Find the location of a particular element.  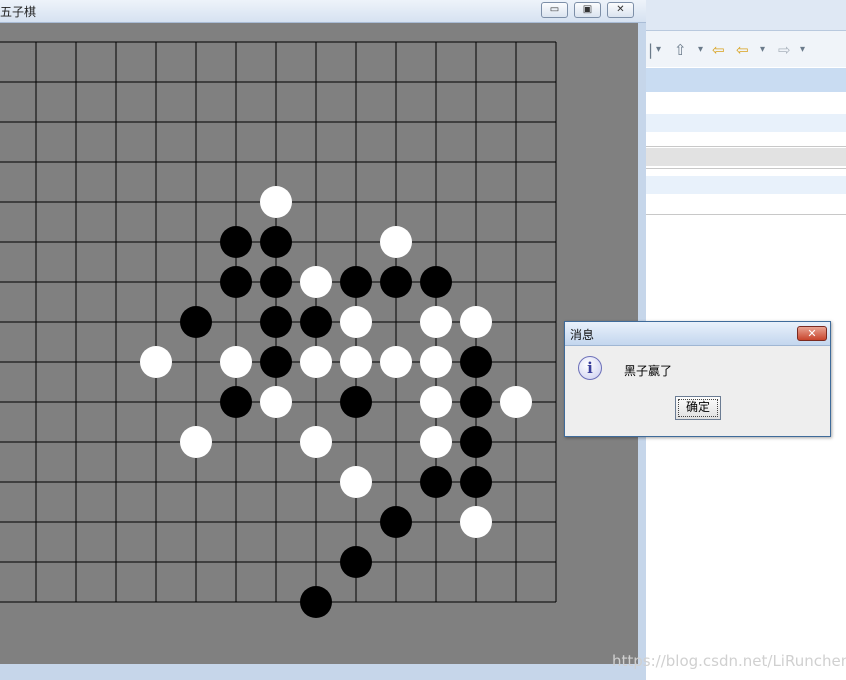

close-button: ✕ is located at coordinates (620, 10).